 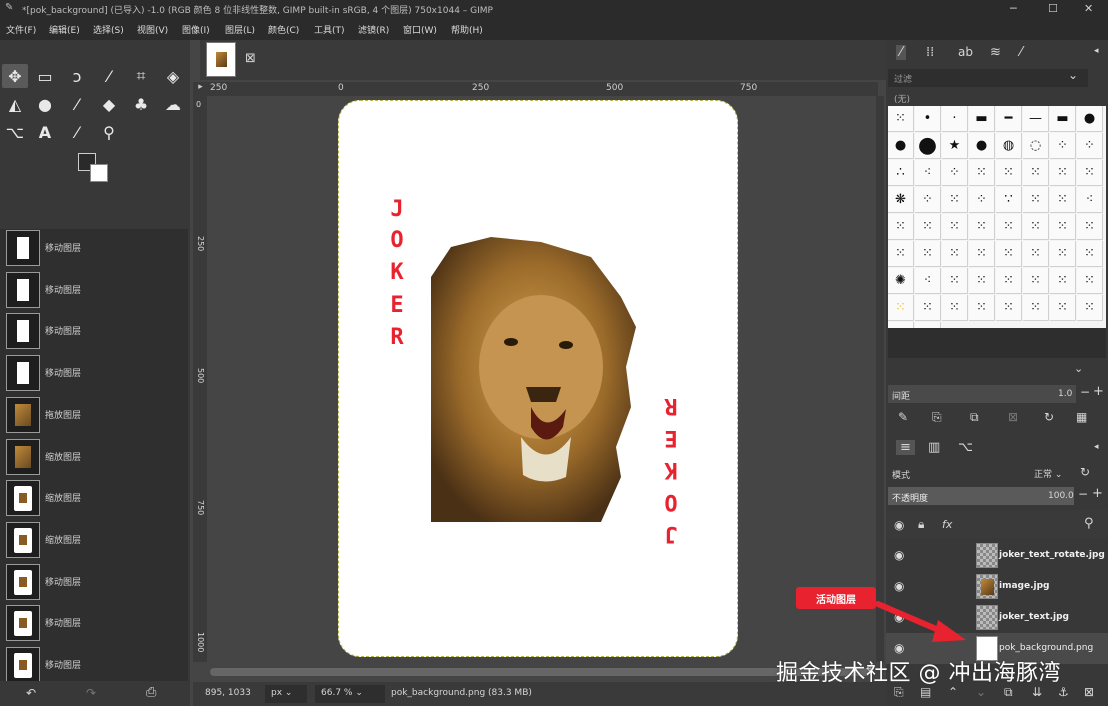 I want to click on brush-preset: ∴, so click(x=901, y=173).